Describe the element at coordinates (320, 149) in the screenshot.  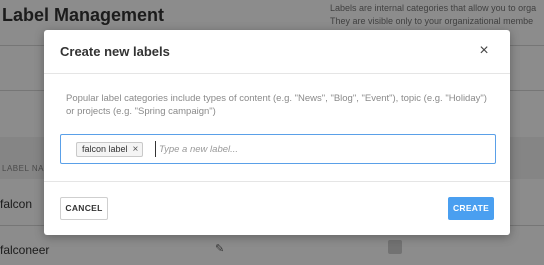
I see `new-label-input` at that location.